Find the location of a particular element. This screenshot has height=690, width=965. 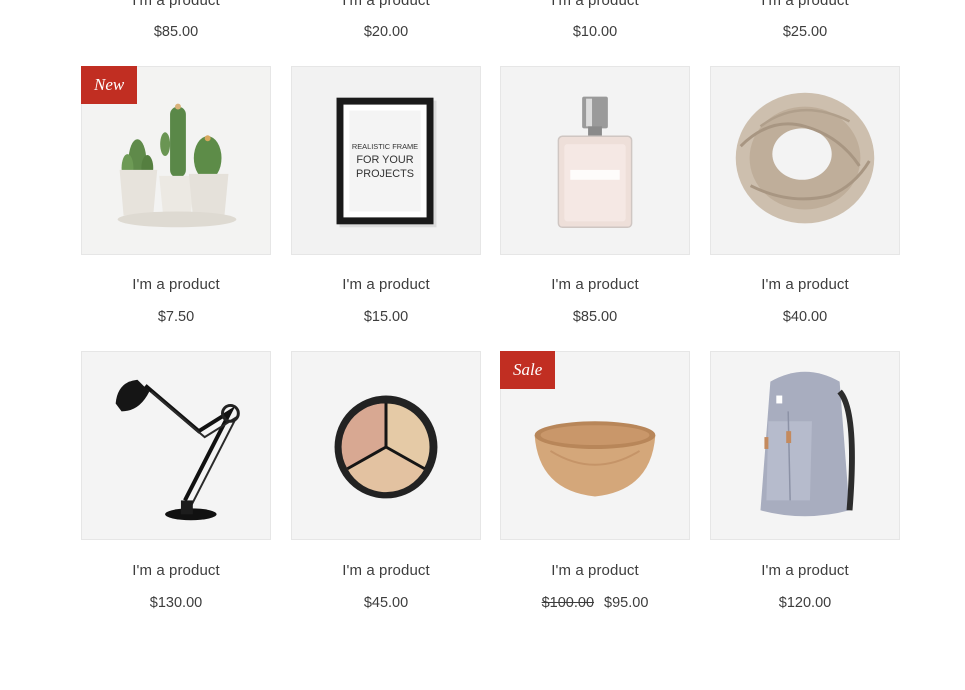

frame-text-line: REALISTIC FRAME is located at coordinates (385, 146).